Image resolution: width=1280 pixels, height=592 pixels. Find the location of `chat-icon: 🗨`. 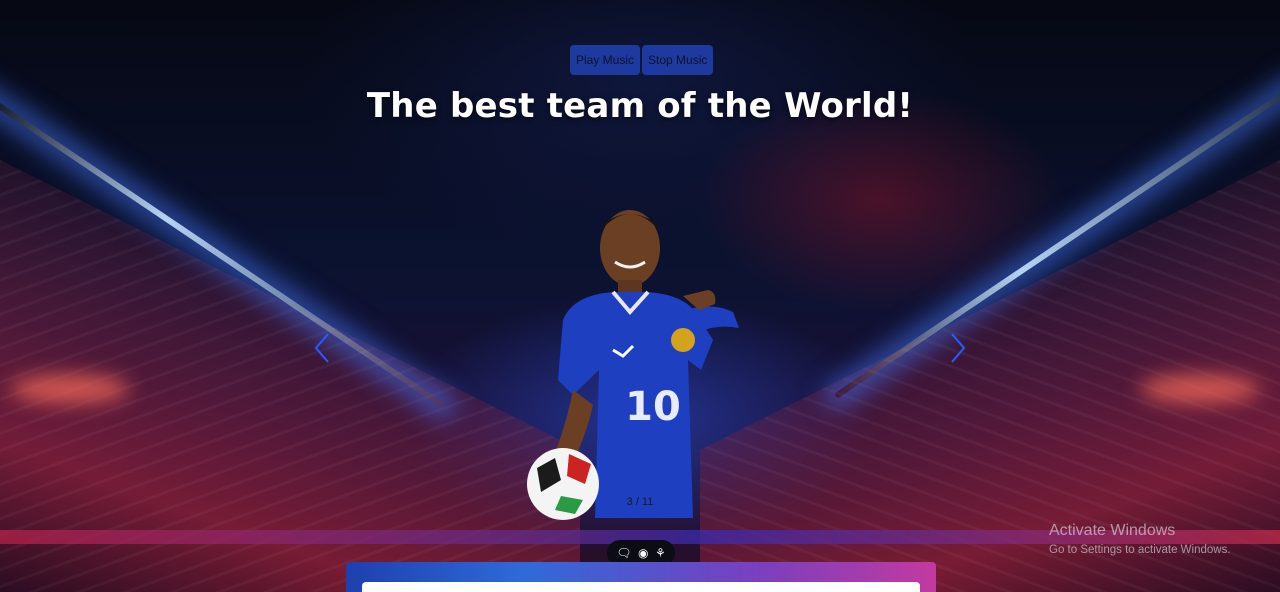

chat-icon: 🗨 is located at coordinates (623, 553).